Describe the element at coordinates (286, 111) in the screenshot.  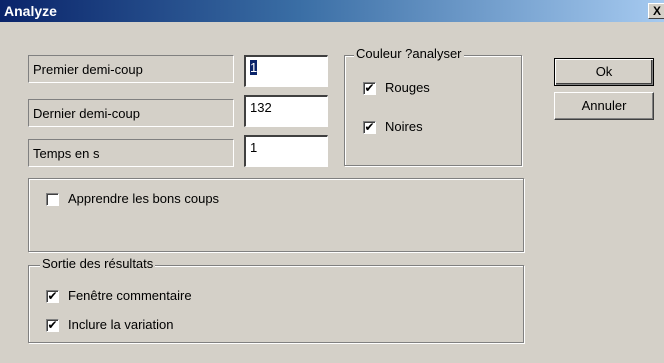
I see `dernier-demi-coup-input: 132` at that location.